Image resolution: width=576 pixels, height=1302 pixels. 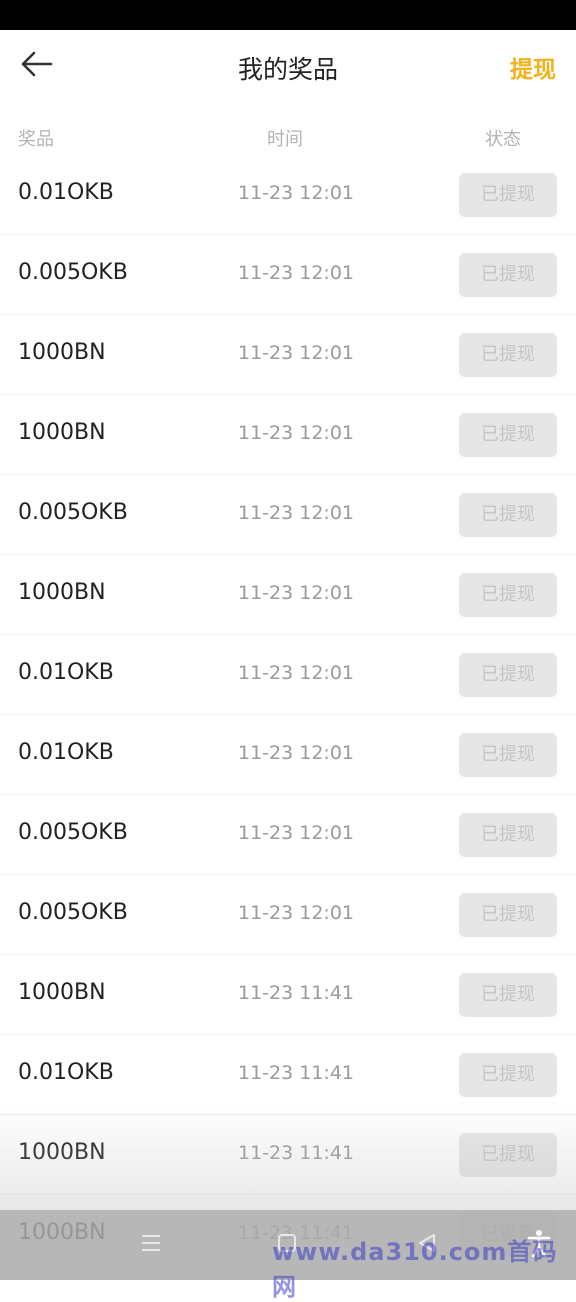 I want to click on list-item: 0.01OKB 11-23 11:41 已提现, so click(x=288, y=1075).